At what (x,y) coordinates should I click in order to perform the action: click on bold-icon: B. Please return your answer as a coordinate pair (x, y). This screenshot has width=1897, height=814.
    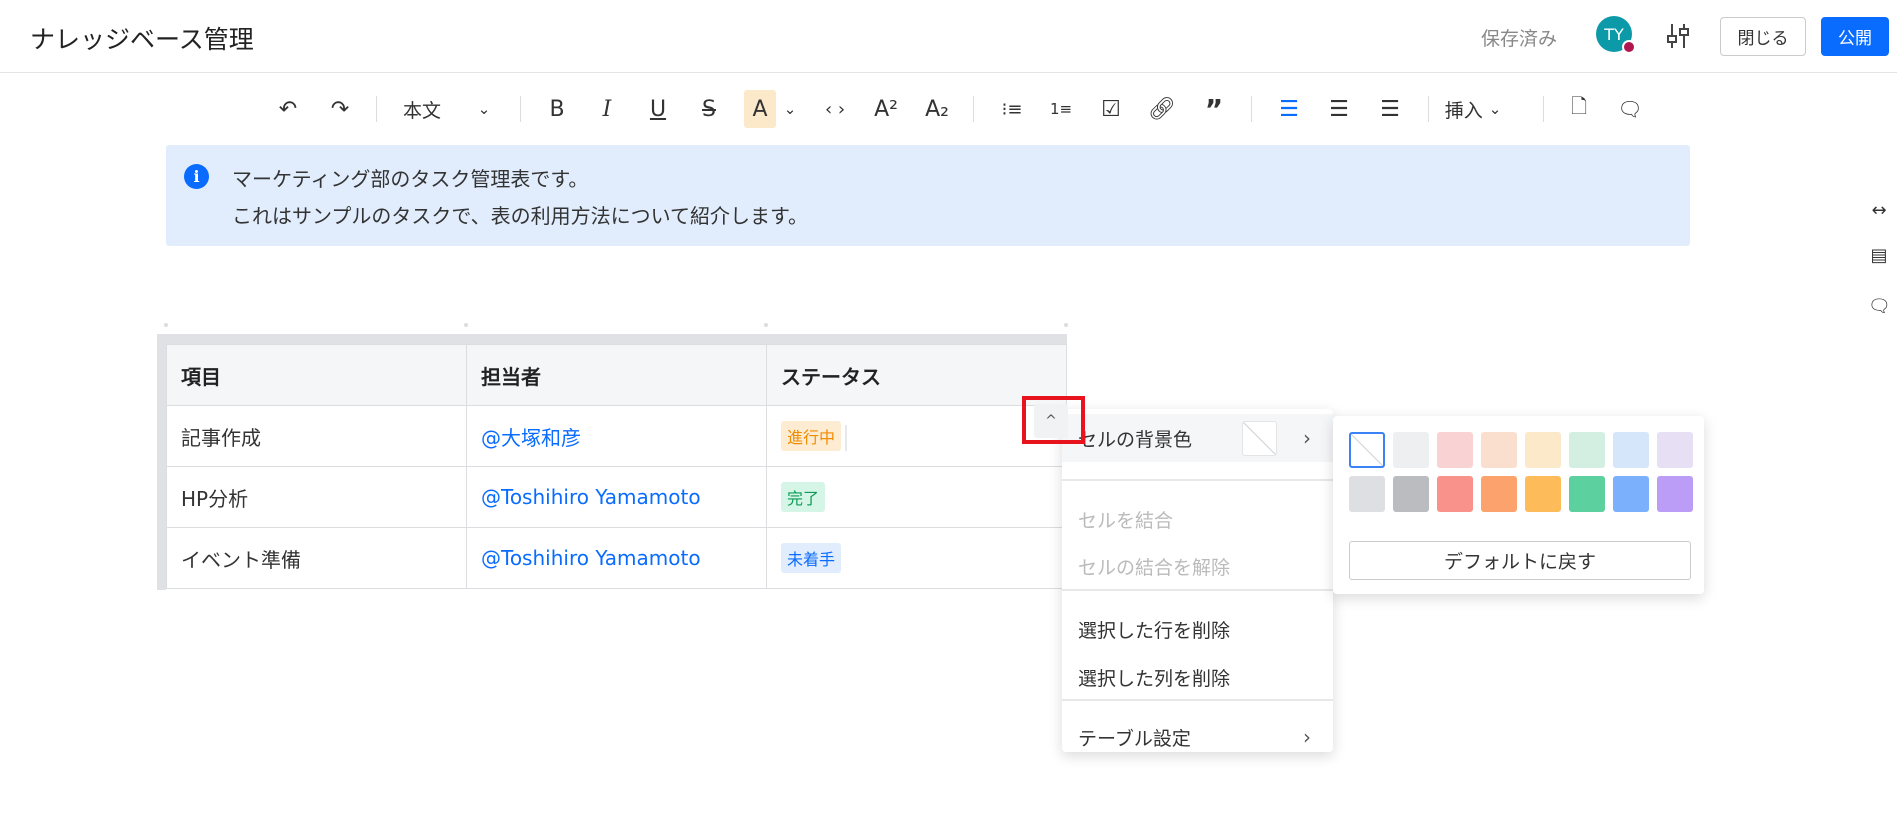
    Looking at the image, I should click on (556, 109).